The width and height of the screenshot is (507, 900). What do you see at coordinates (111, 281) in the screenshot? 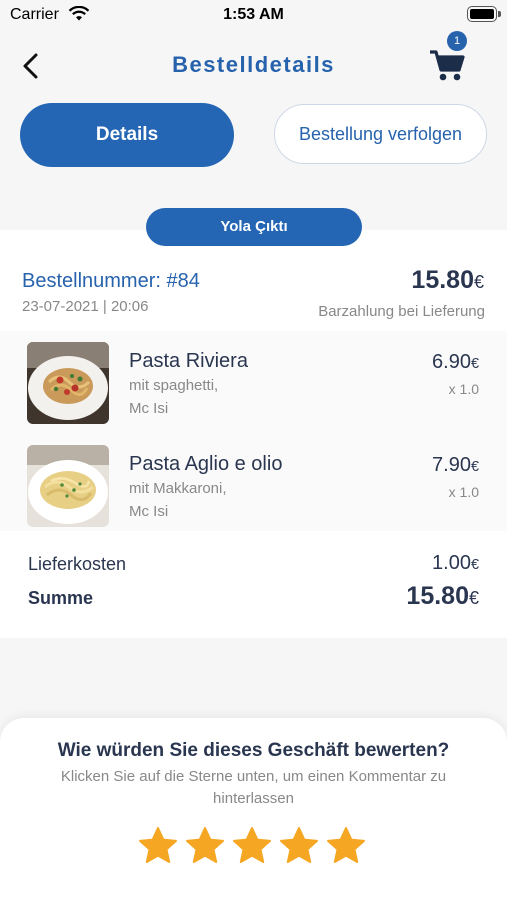
I see `order-number: Bestellnummer: #84` at bounding box center [111, 281].